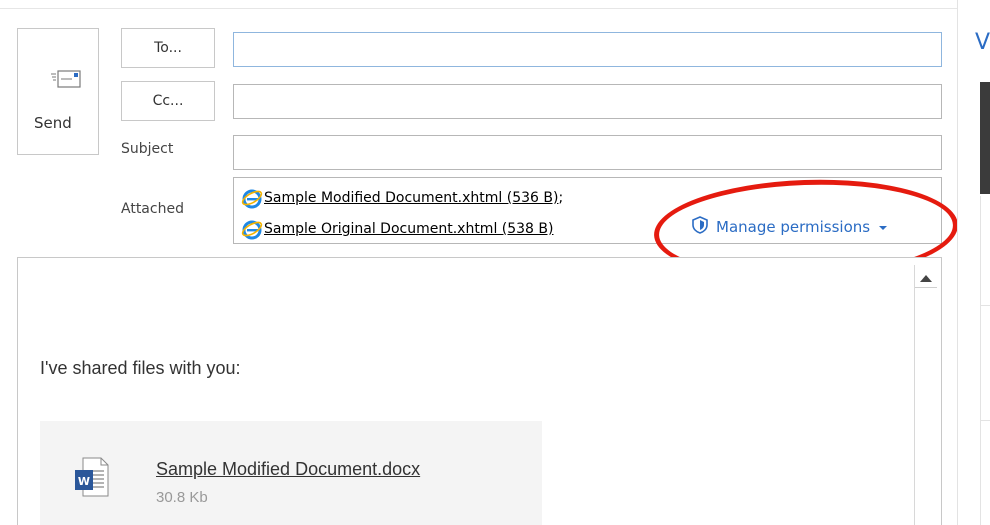 This screenshot has height=525, width=990. Describe the element at coordinates (982, 42) in the screenshot. I see `right-pane-heading: V` at that location.